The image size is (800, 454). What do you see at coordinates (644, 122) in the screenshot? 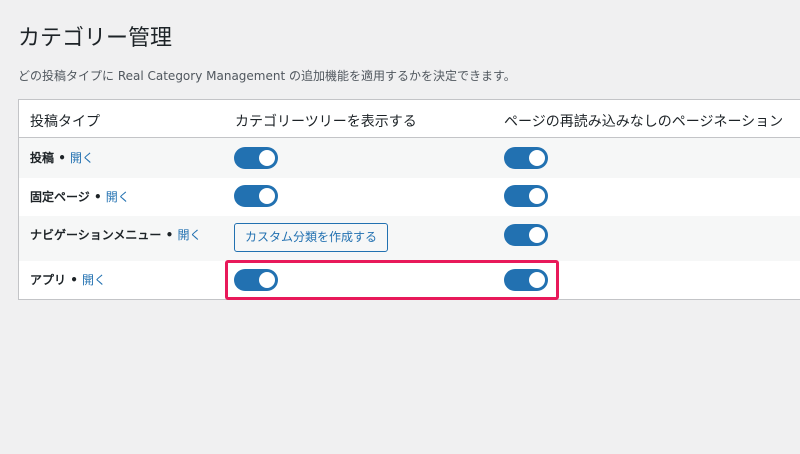
I see `header-pagination: ページの再読み込みなしのページネーション` at bounding box center [644, 122].